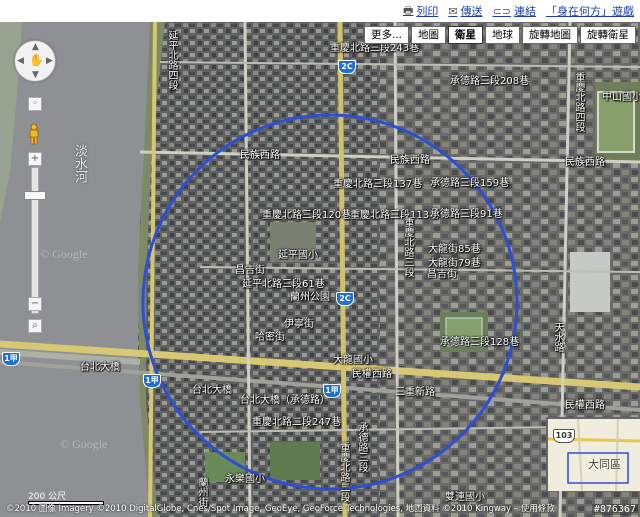 Image resolution: width=640 pixels, height=517 pixels. What do you see at coordinates (480, 342) in the screenshot?
I see `road-label: 承德路三段128巷` at bounding box center [480, 342].